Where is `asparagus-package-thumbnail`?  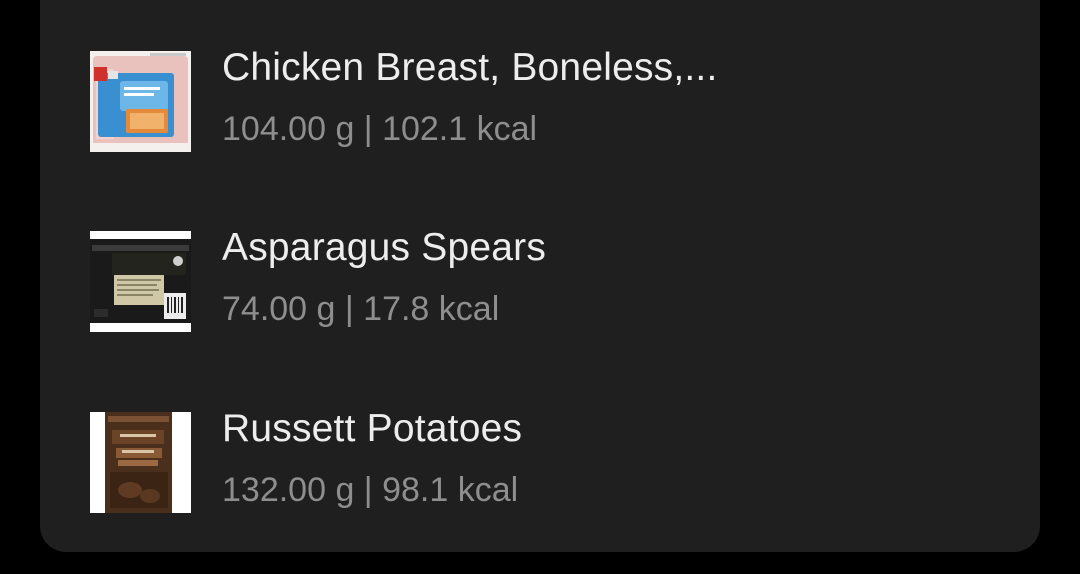
asparagus-package-thumbnail is located at coordinates (140, 281).